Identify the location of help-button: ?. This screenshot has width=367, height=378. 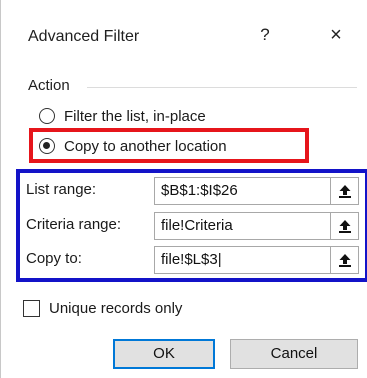
(265, 35).